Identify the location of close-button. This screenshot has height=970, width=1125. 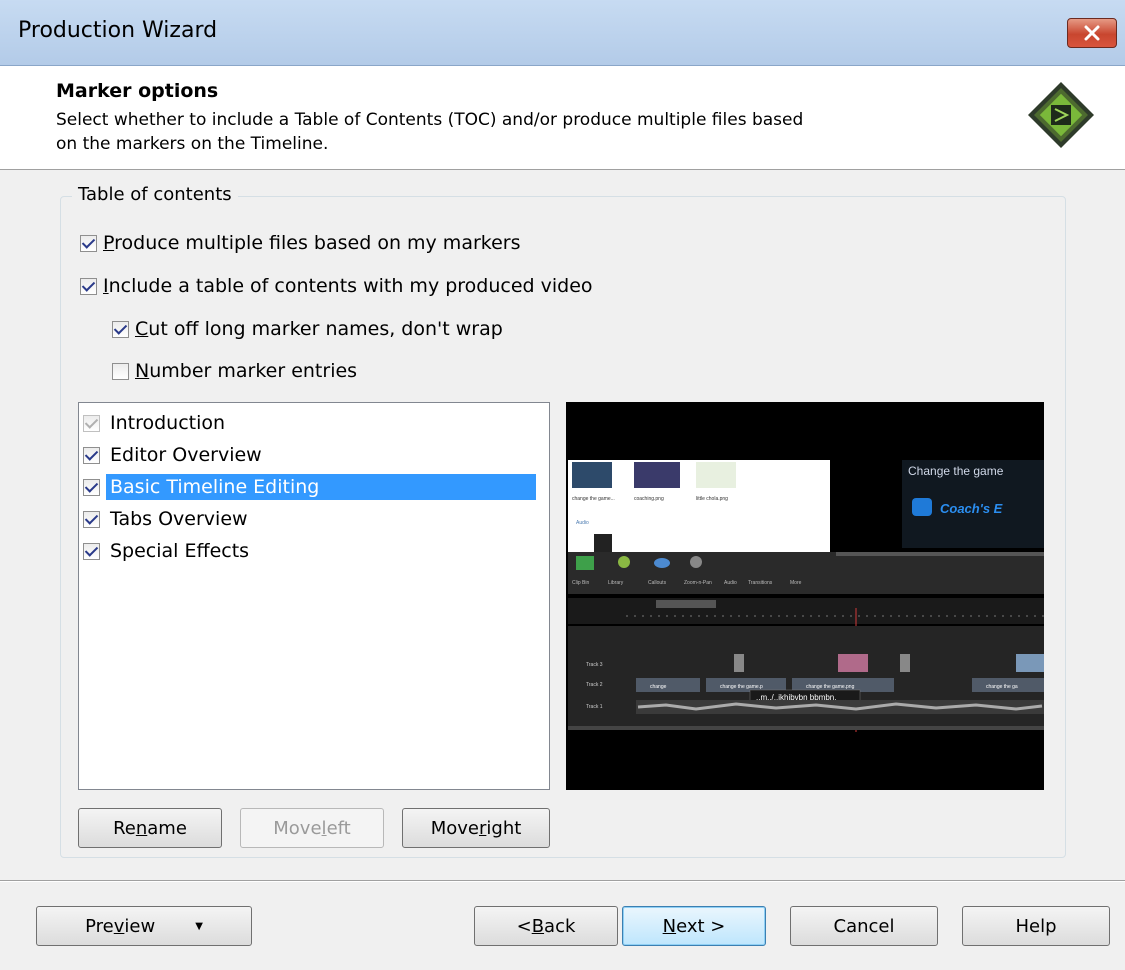
(1092, 33).